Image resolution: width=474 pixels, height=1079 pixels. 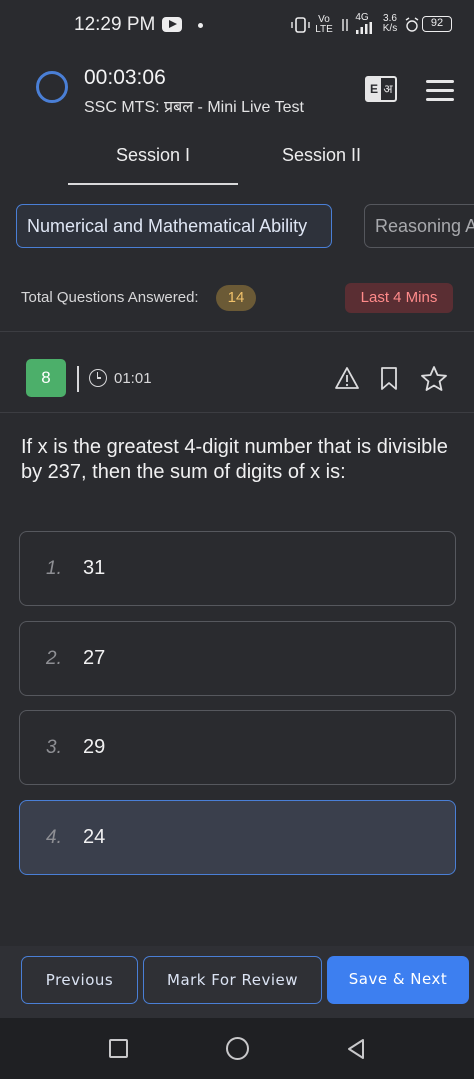 What do you see at coordinates (237, 837) in the screenshot?
I see `option-4: 4. 24` at bounding box center [237, 837].